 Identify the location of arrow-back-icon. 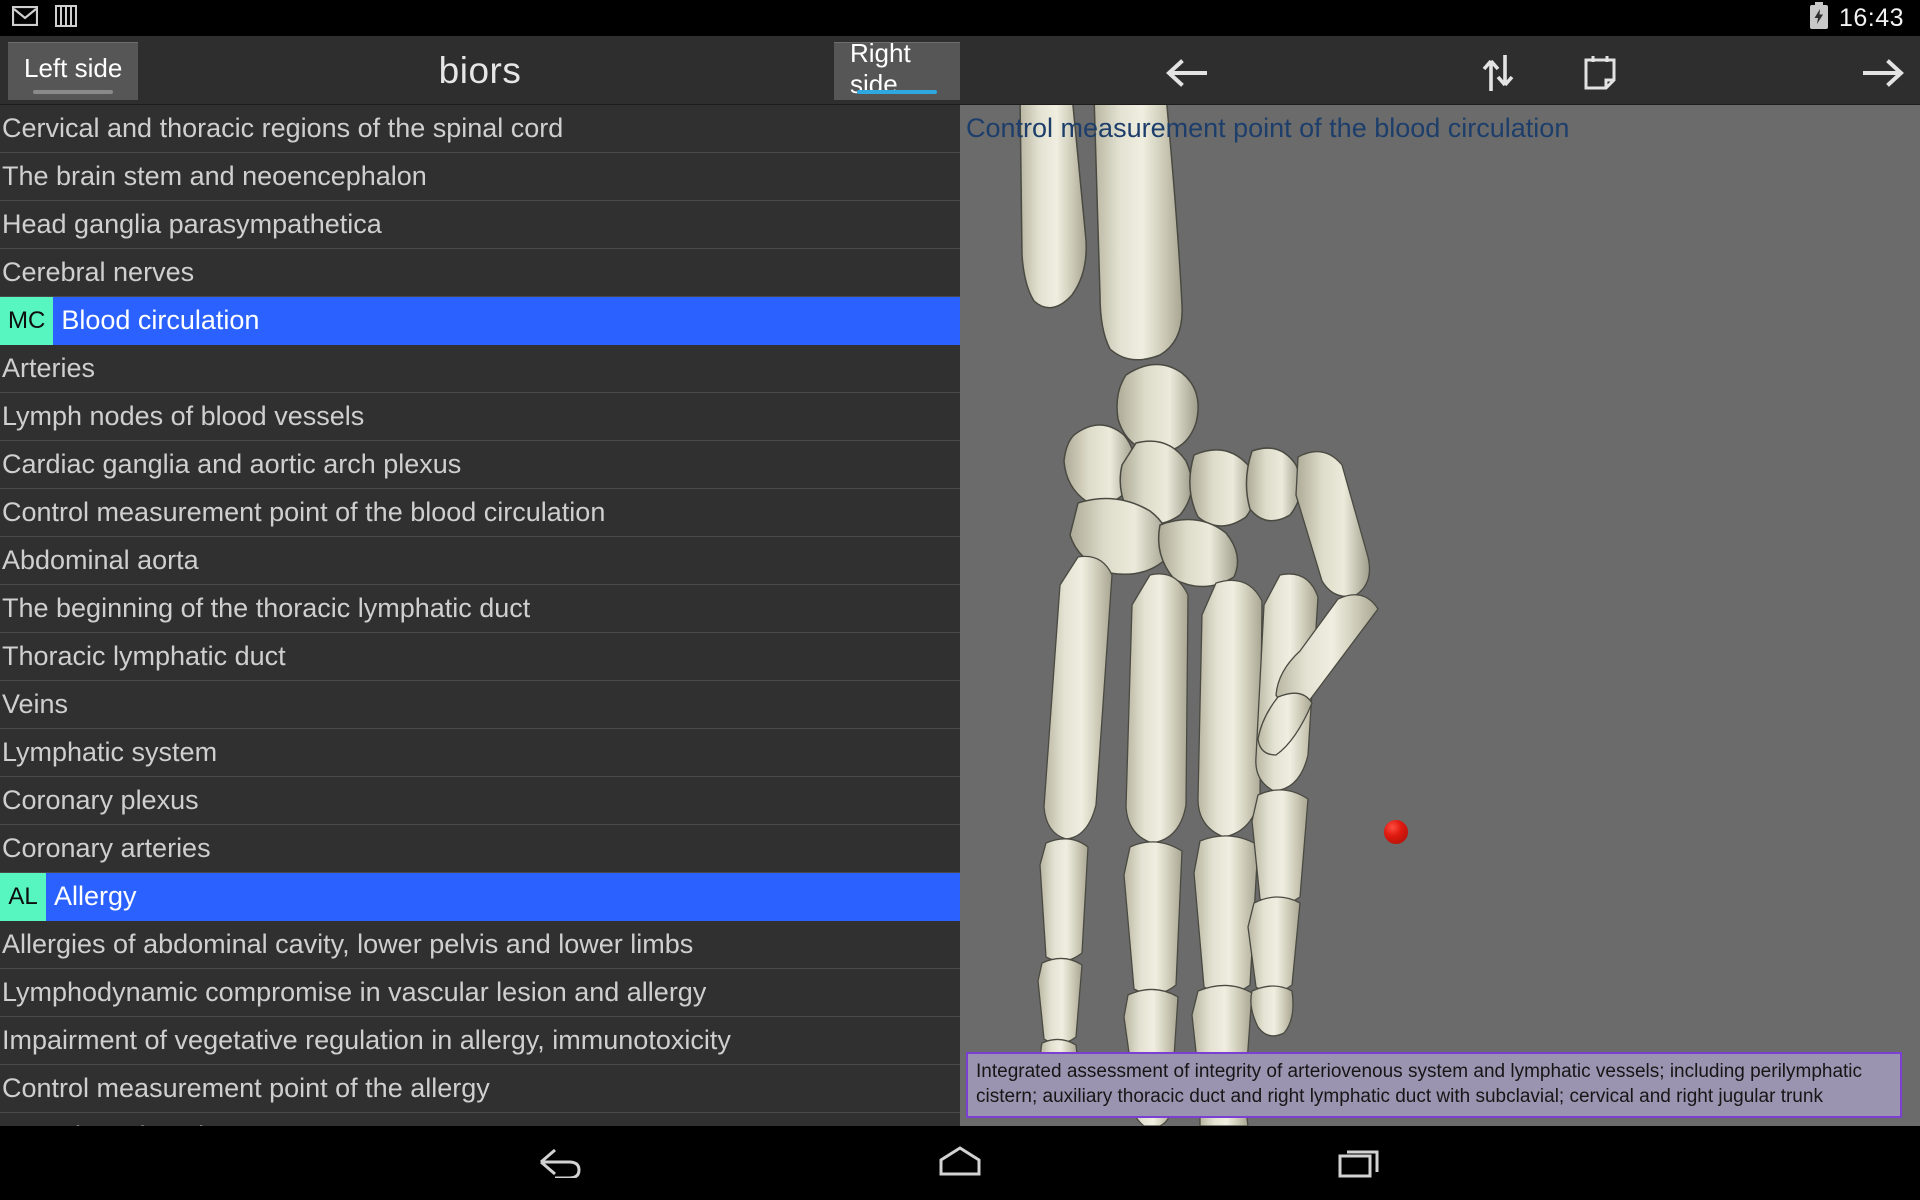
(1186, 73).